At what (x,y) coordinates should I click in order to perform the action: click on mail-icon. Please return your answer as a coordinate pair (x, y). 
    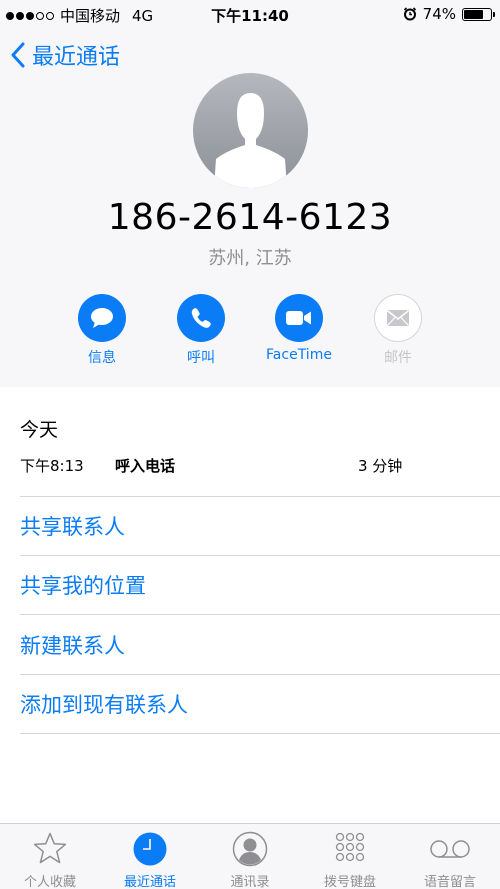
    Looking at the image, I should click on (398, 318).